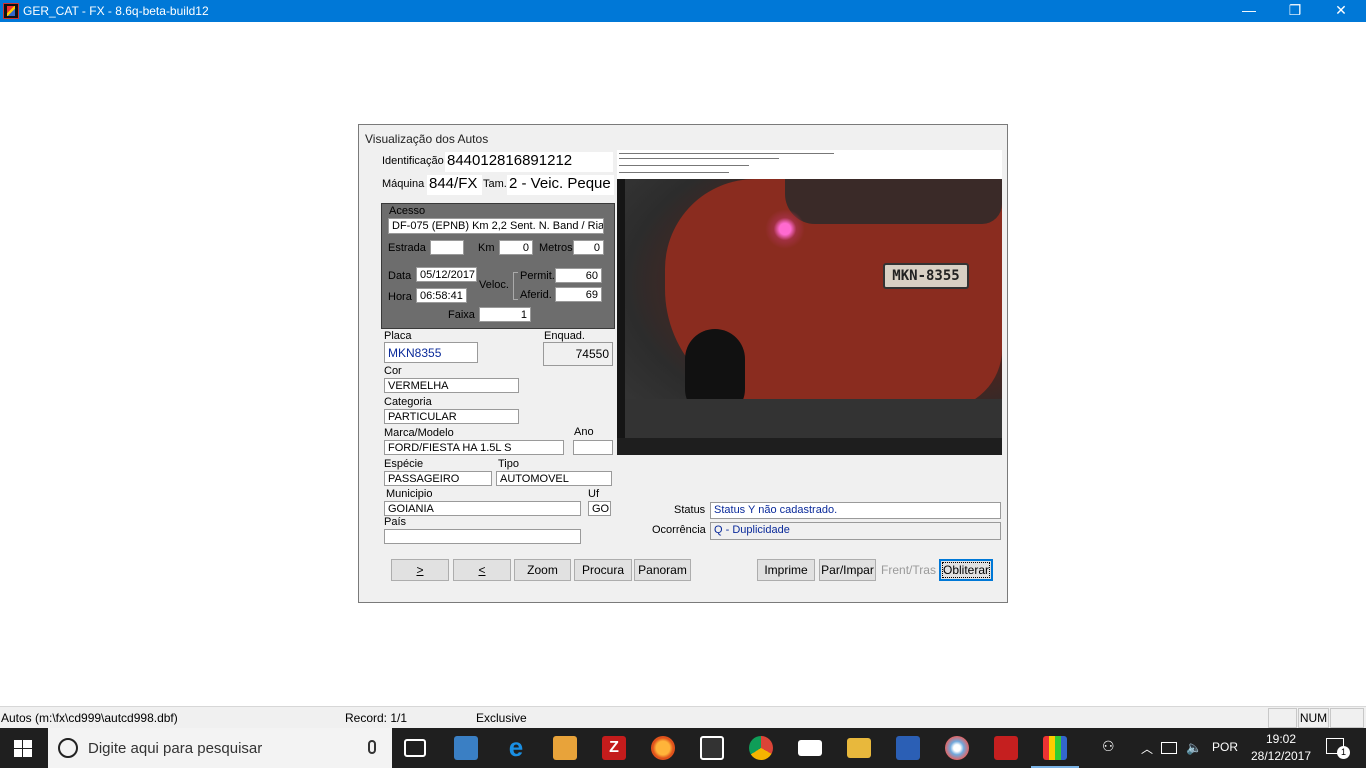 Image resolution: width=1366 pixels, height=768 pixels. What do you see at coordinates (593, 447) in the screenshot?
I see `ano-field` at bounding box center [593, 447].